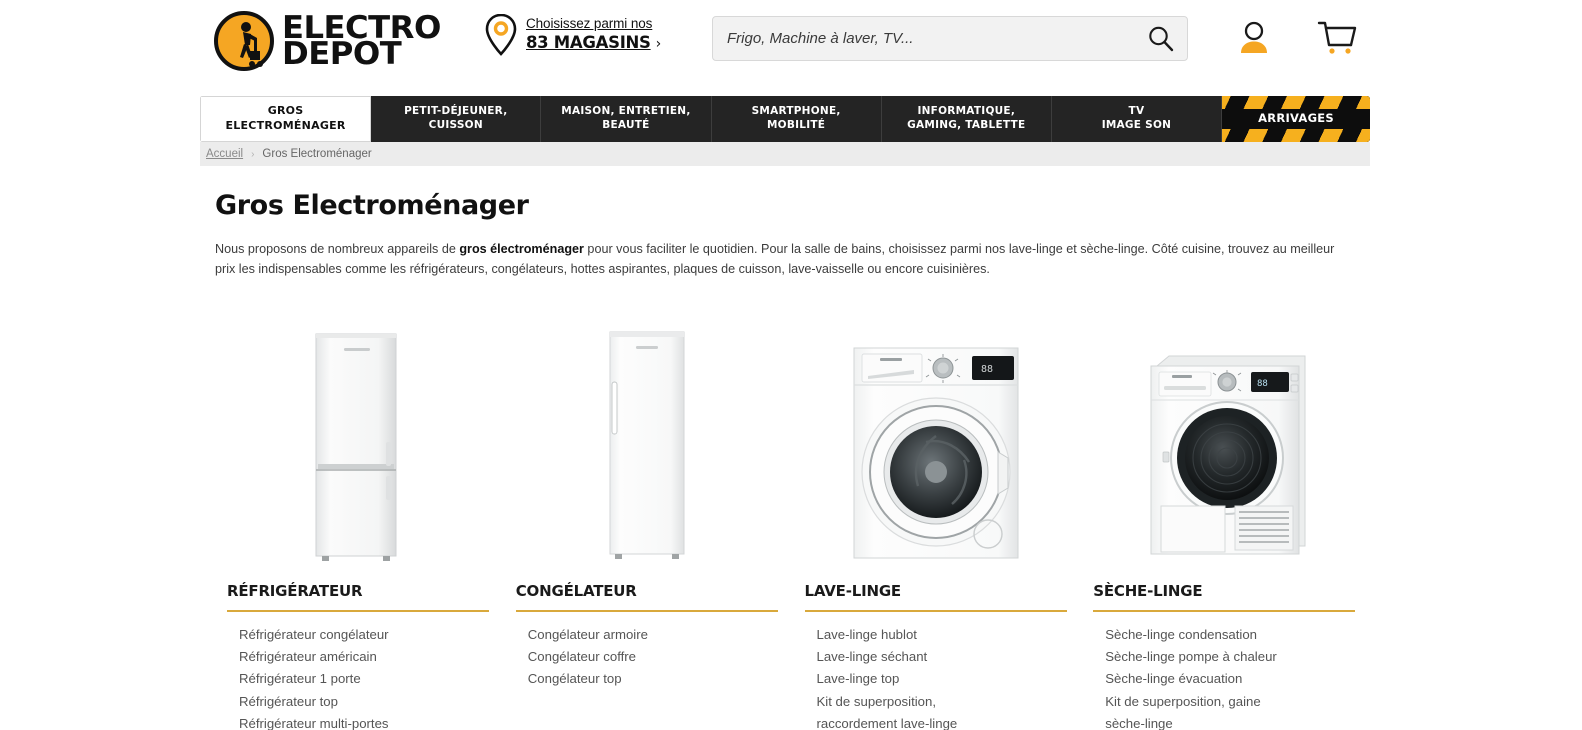 This screenshot has width=1582, height=730. Describe the element at coordinates (1224, 440) in the screenshot. I see `tumble-dryer-image: 88` at that location.